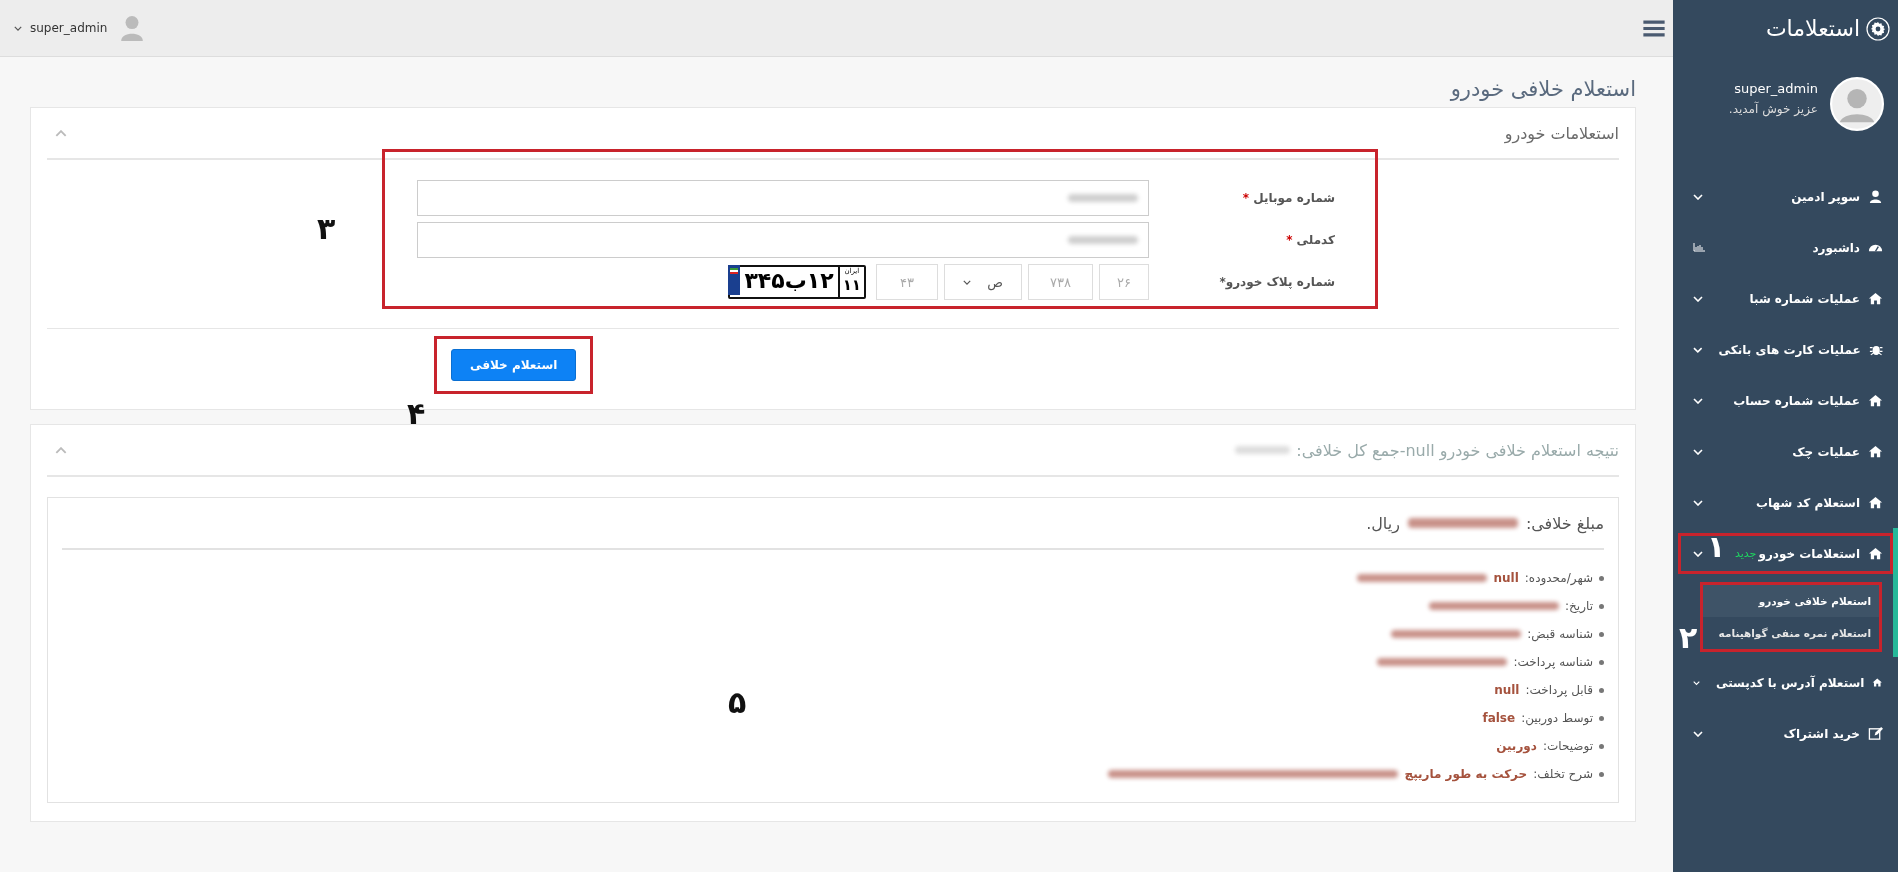  Describe the element at coordinates (1809, 553) in the screenshot. I see `menu-label: استعلامات خودرو` at that location.